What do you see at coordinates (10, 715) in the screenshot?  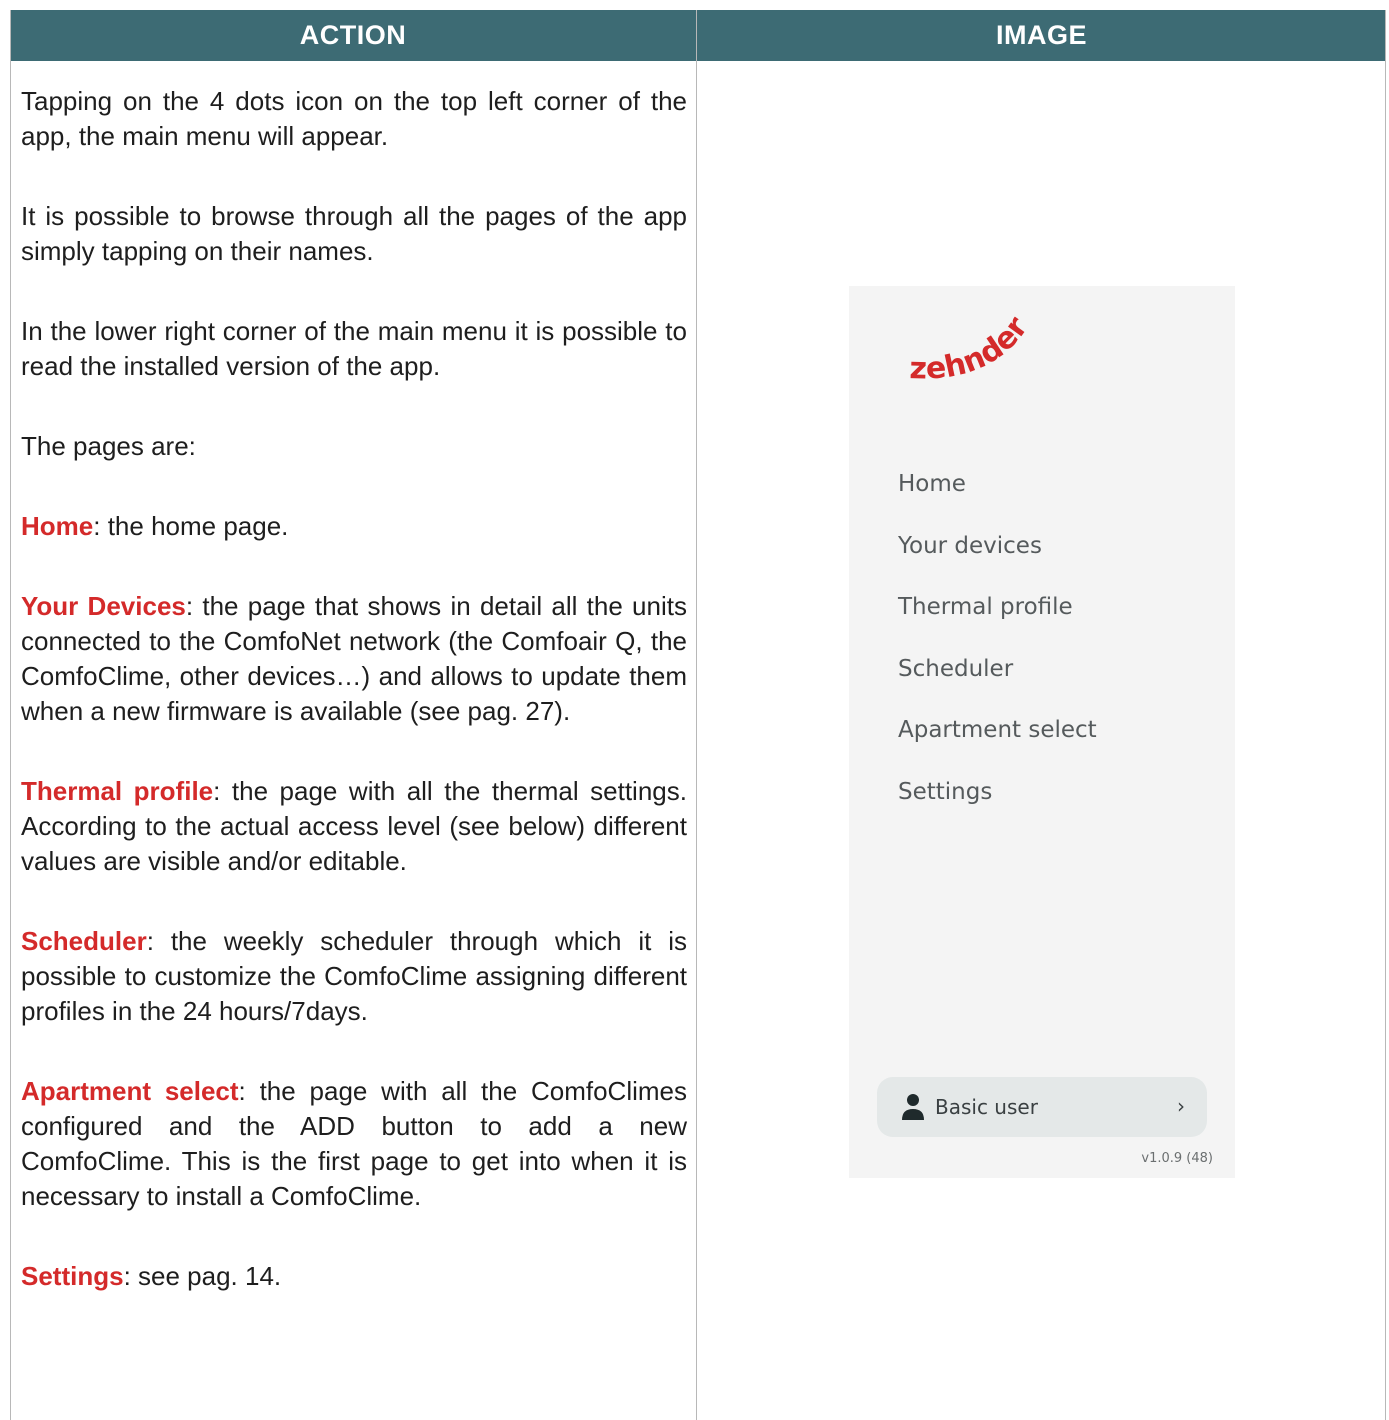 I see `table-left-border` at bounding box center [10, 715].